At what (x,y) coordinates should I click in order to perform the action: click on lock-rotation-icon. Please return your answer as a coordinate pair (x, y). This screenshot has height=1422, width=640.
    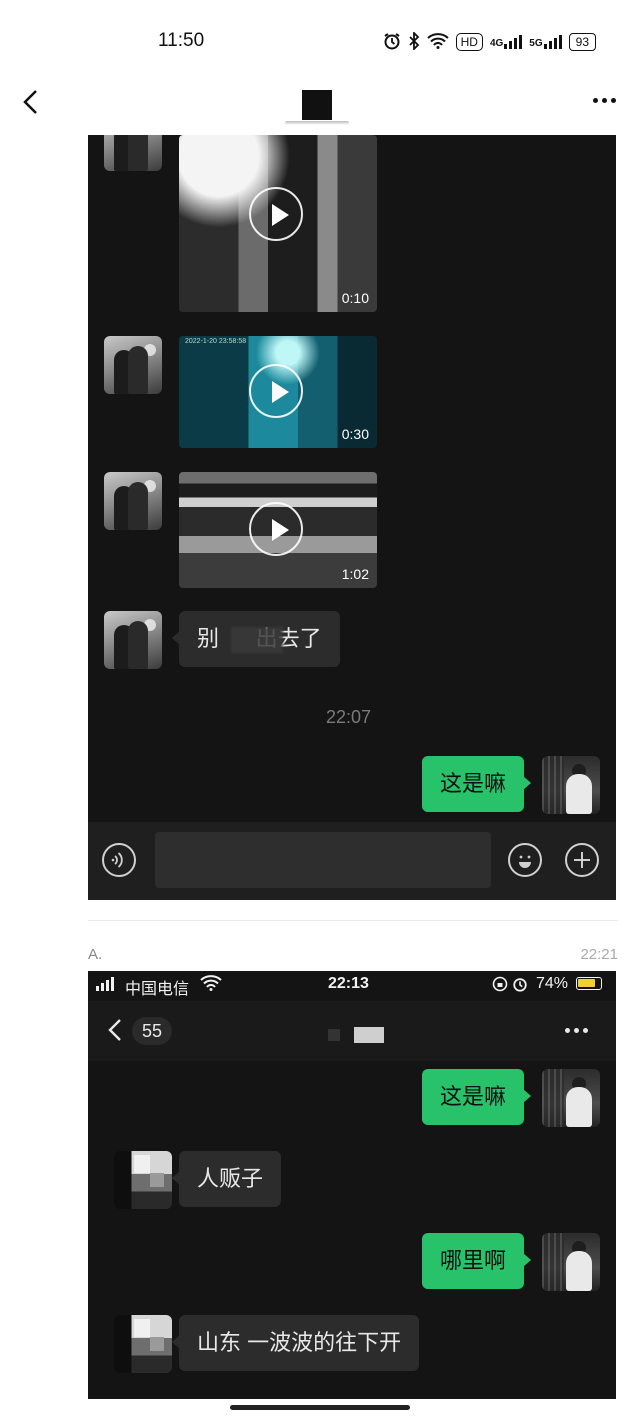
    Looking at the image, I should click on (500, 986).